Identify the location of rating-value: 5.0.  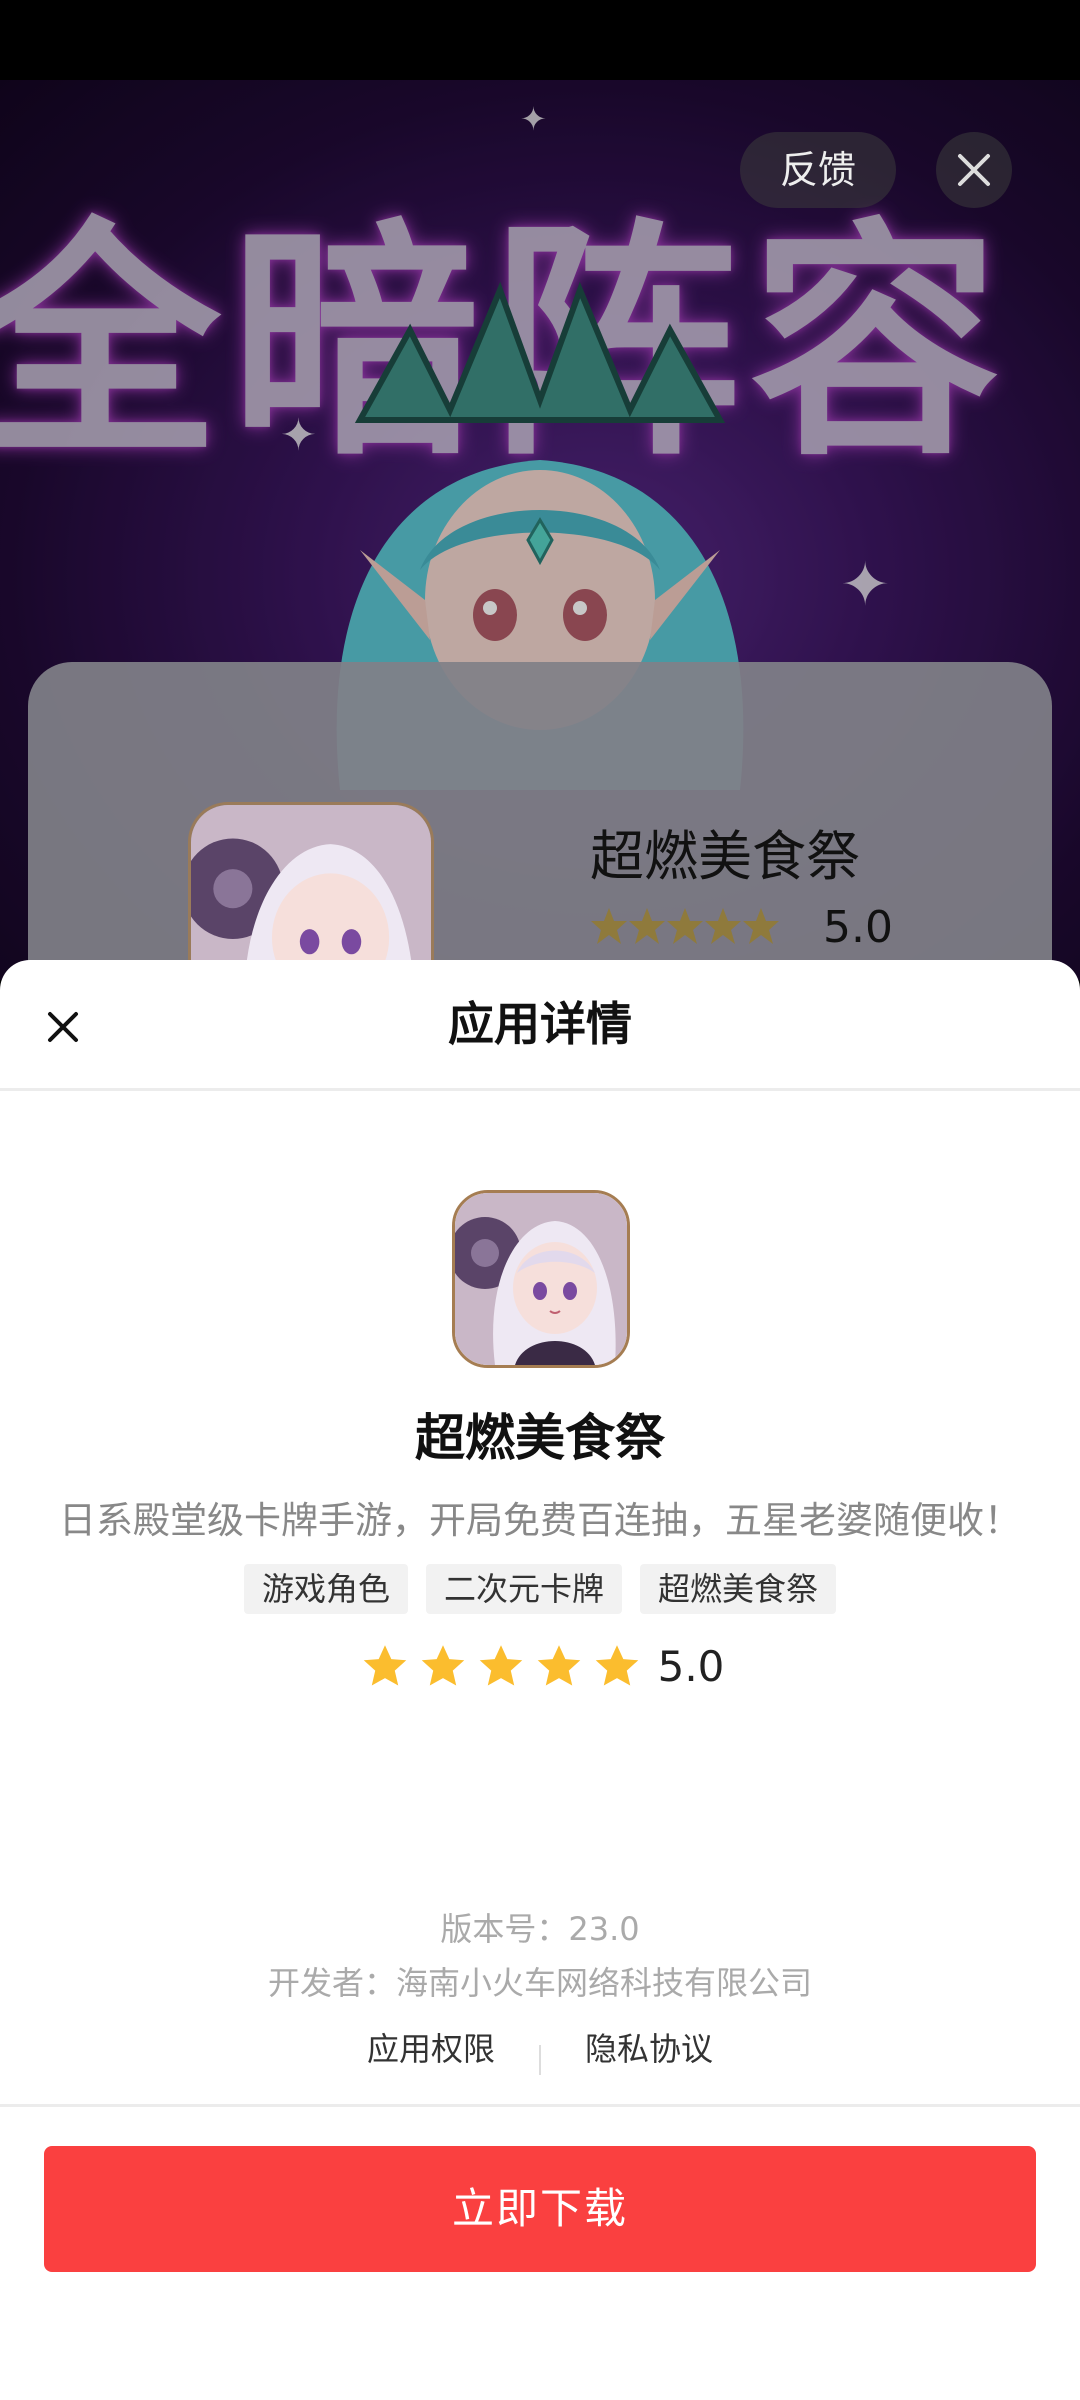
(691, 1666).